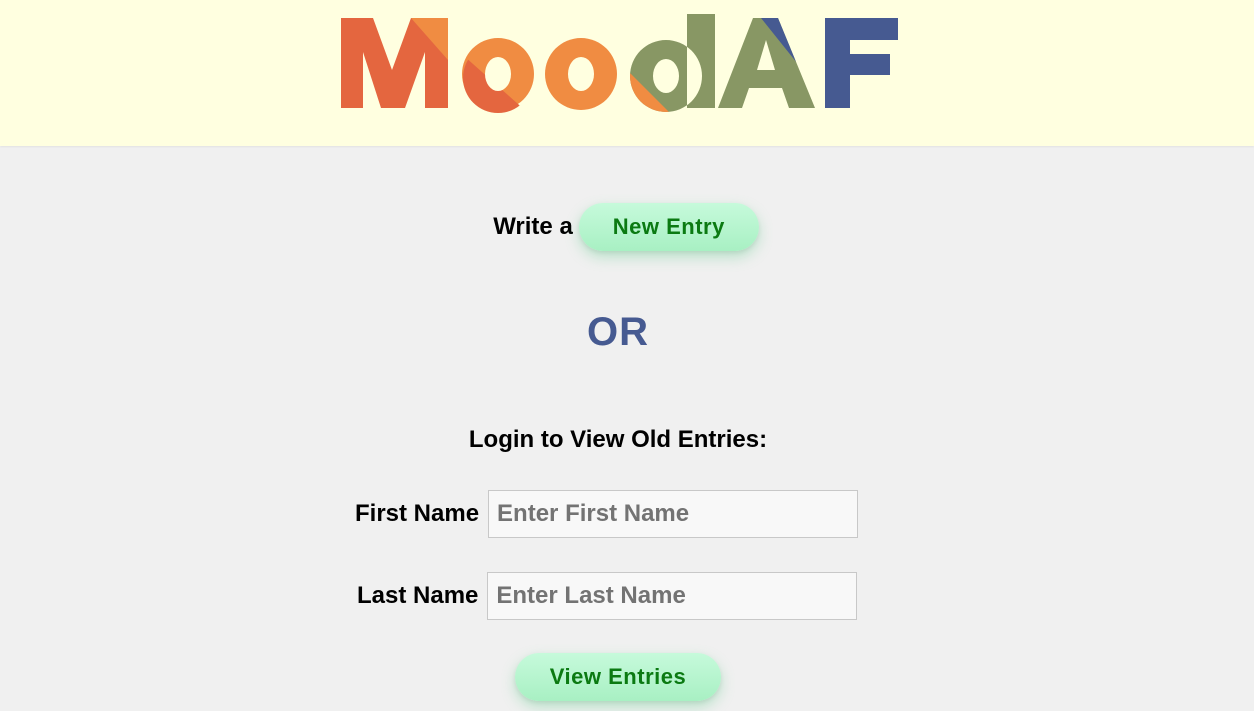 The height and width of the screenshot is (711, 1254). Describe the element at coordinates (672, 596) in the screenshot. I see `last-name-input` at that location.